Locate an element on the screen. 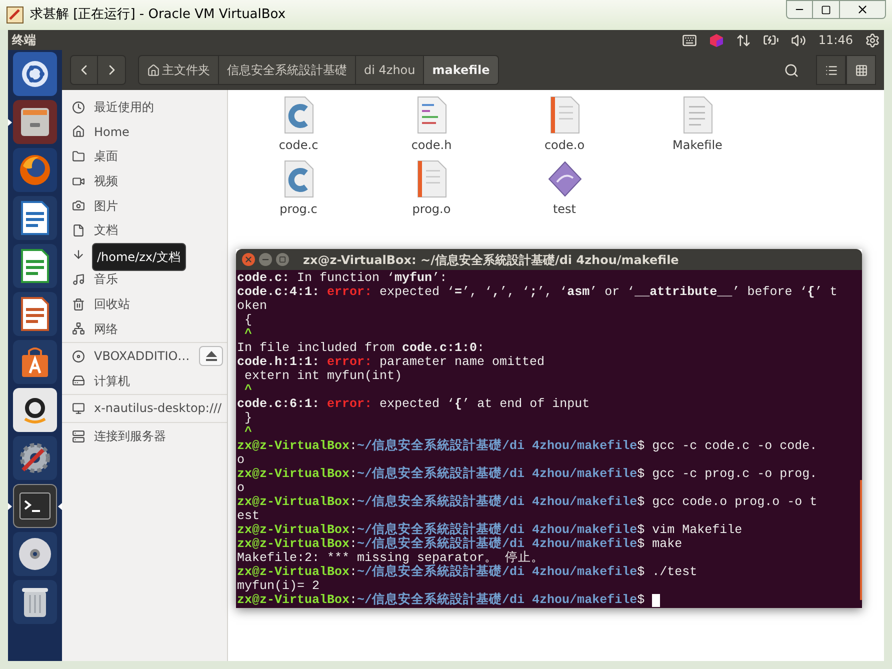 This screenshot has width=892, height=669. terminal-line: code.c:4:1: error: expected ‘=’, ‘,’, ‘;’, ‘asm’ or ‘__attribute__’ before ‘{’ t is located at coordinates (537, 292).